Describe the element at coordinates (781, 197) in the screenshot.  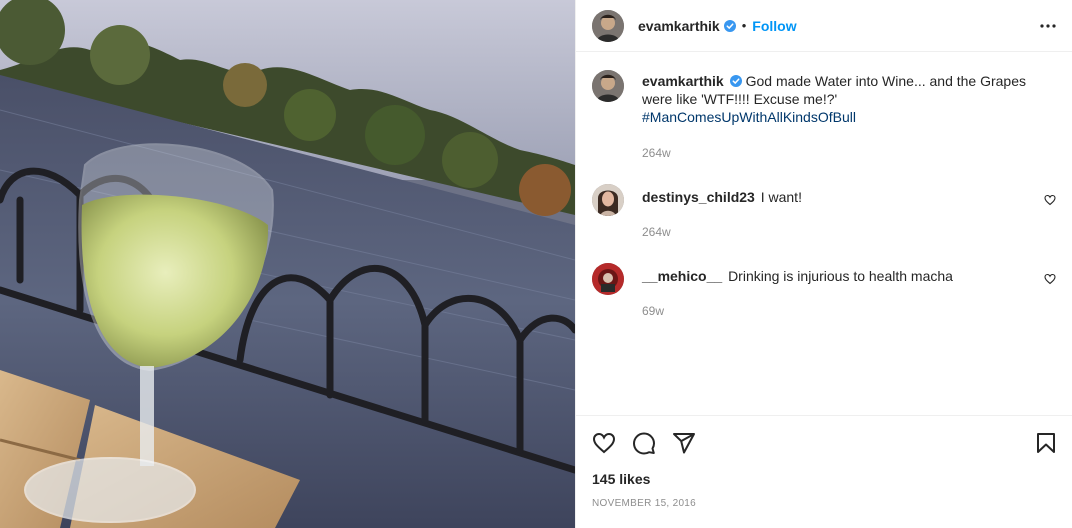
I see `comment-text: I want!` at that location.